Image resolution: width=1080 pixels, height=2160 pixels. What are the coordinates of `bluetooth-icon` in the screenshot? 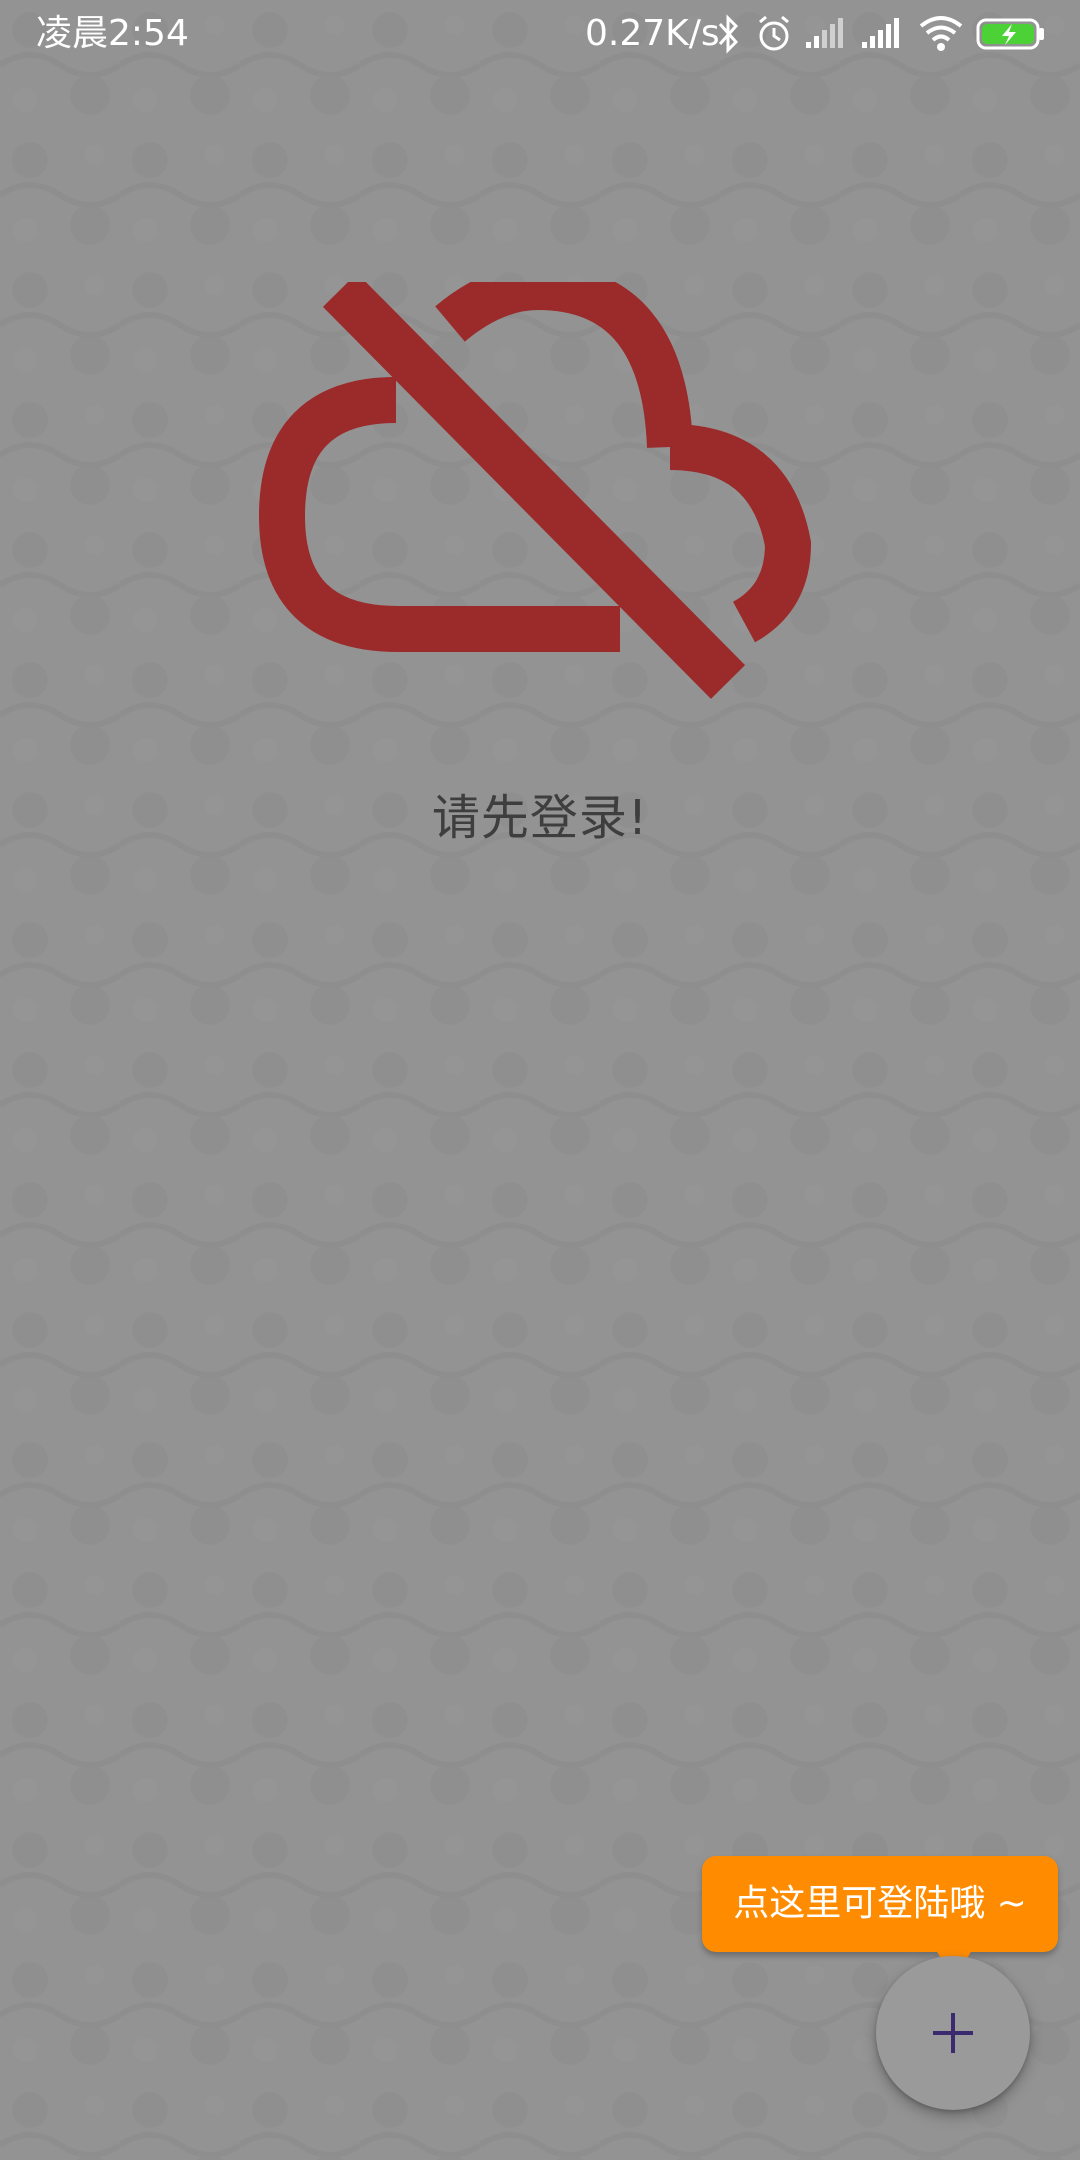 It's located at (729, 36).